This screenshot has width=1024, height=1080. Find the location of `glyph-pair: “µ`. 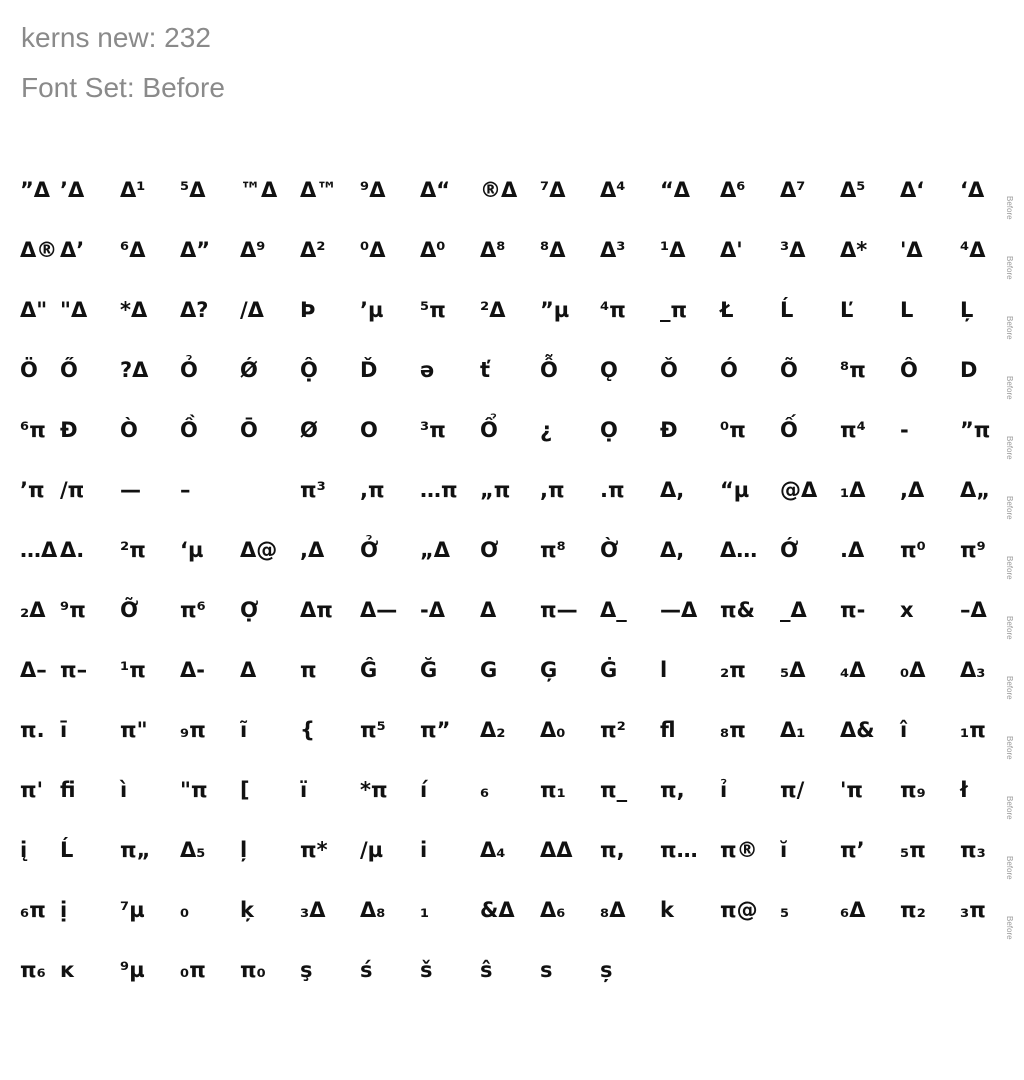

glyph-pair: “µ is located at coordinates (735, 490).